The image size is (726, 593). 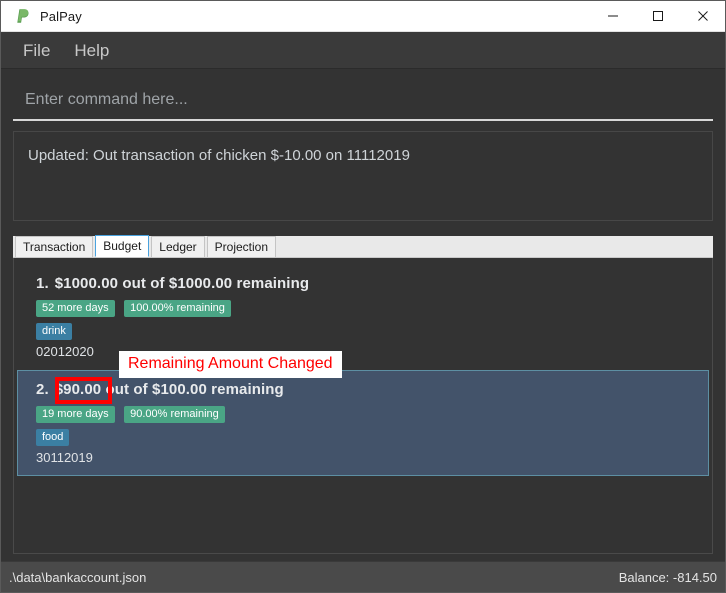 What do you see at coordinates (78, 390) in the screenshot?
I see `budget-item-amount: $90.00` at bounding box center [78, 390].